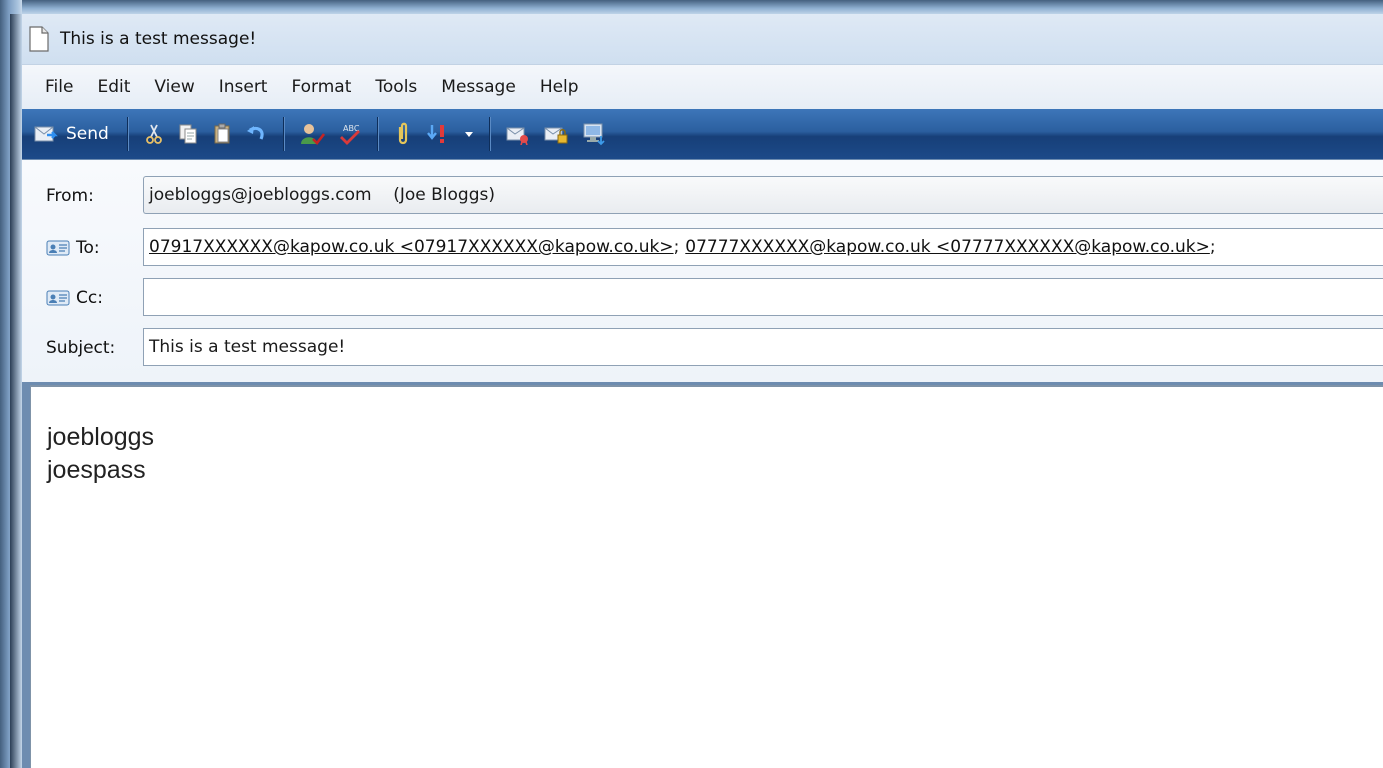  I want to click on attach-button, so click(403, 134).